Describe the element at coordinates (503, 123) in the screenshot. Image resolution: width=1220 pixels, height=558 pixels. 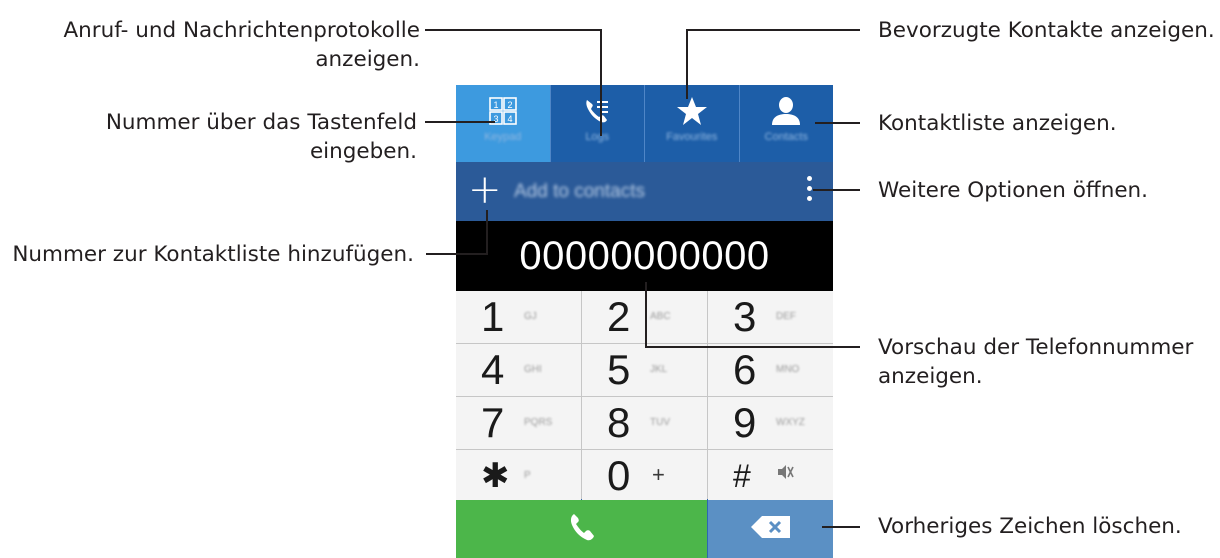
I see `tab-keypad: 1 2 3 4 Keypad` at that location.